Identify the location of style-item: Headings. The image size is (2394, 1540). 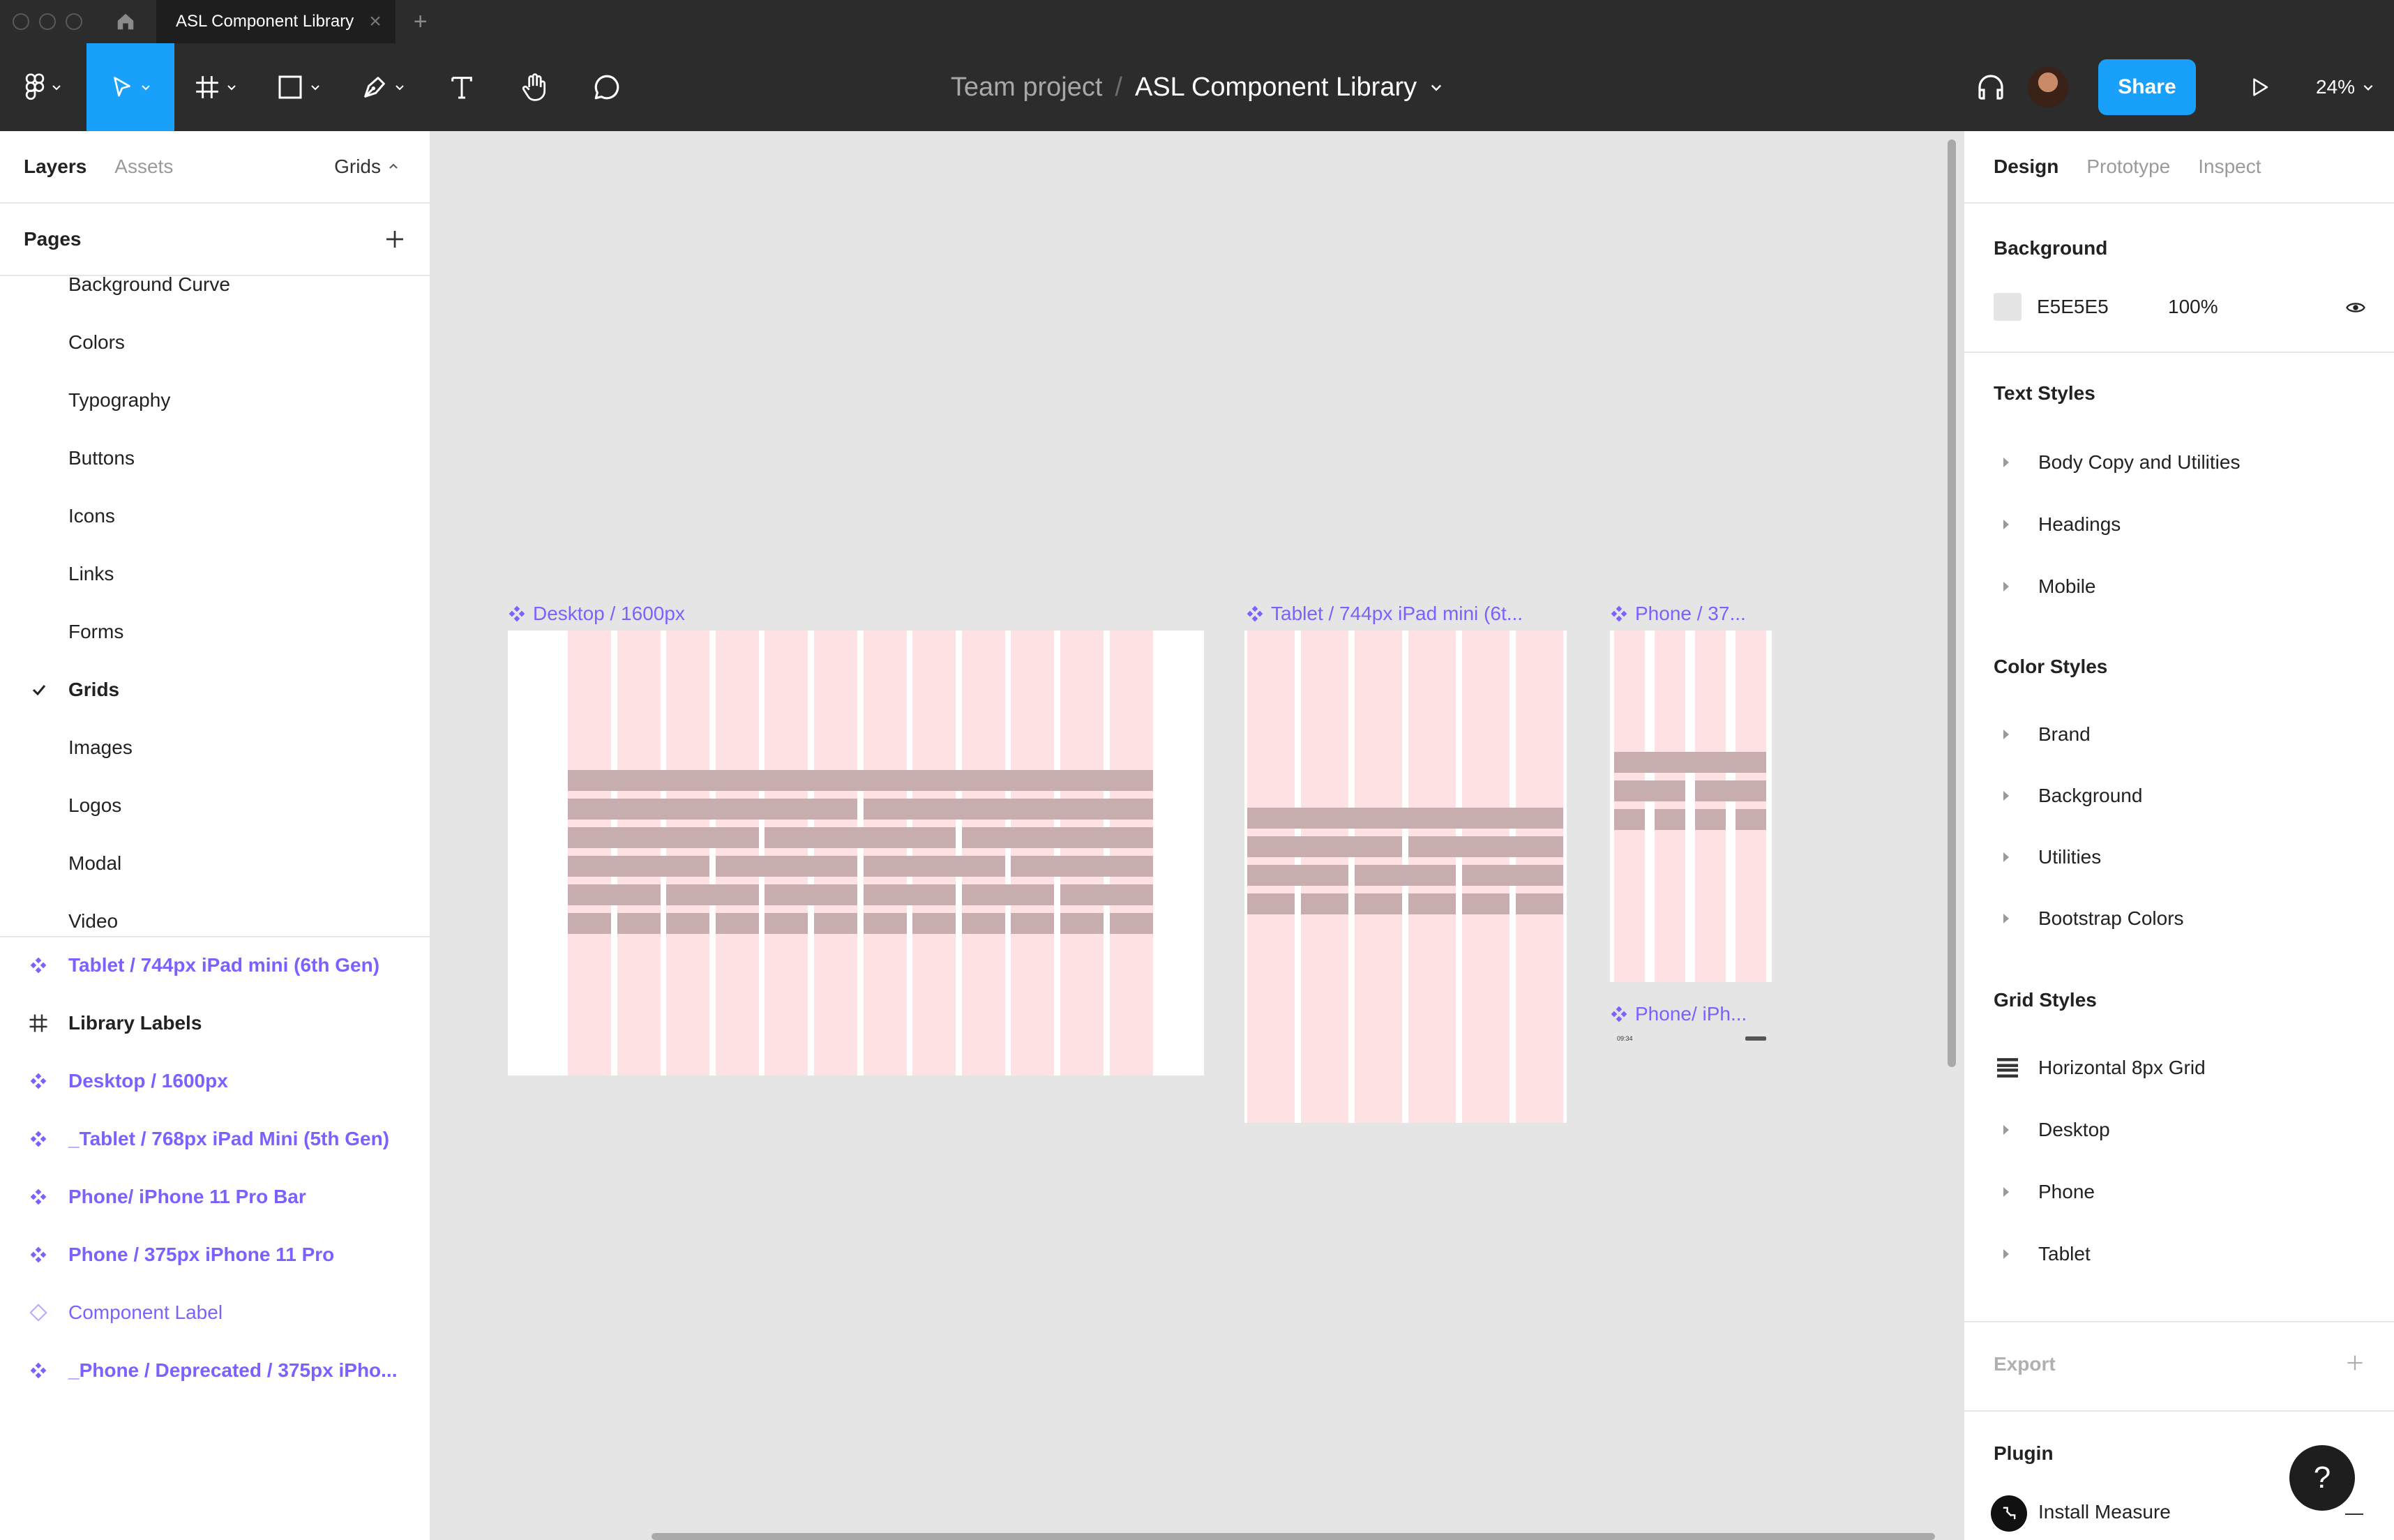
(2179, 524).